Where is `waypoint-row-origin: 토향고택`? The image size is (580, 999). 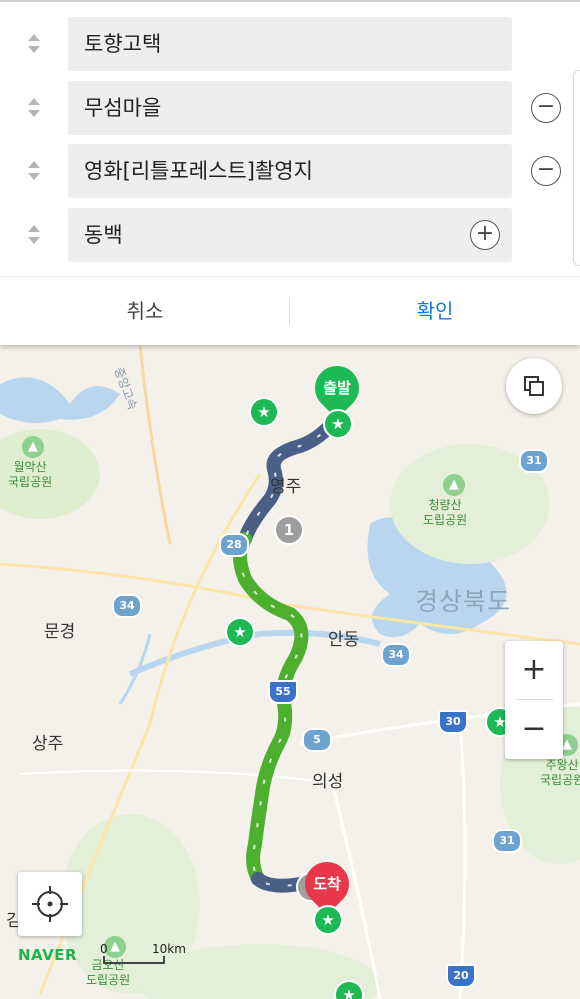 waypoint-row-origin: 토향고택 is located at coordinates (290, 44).